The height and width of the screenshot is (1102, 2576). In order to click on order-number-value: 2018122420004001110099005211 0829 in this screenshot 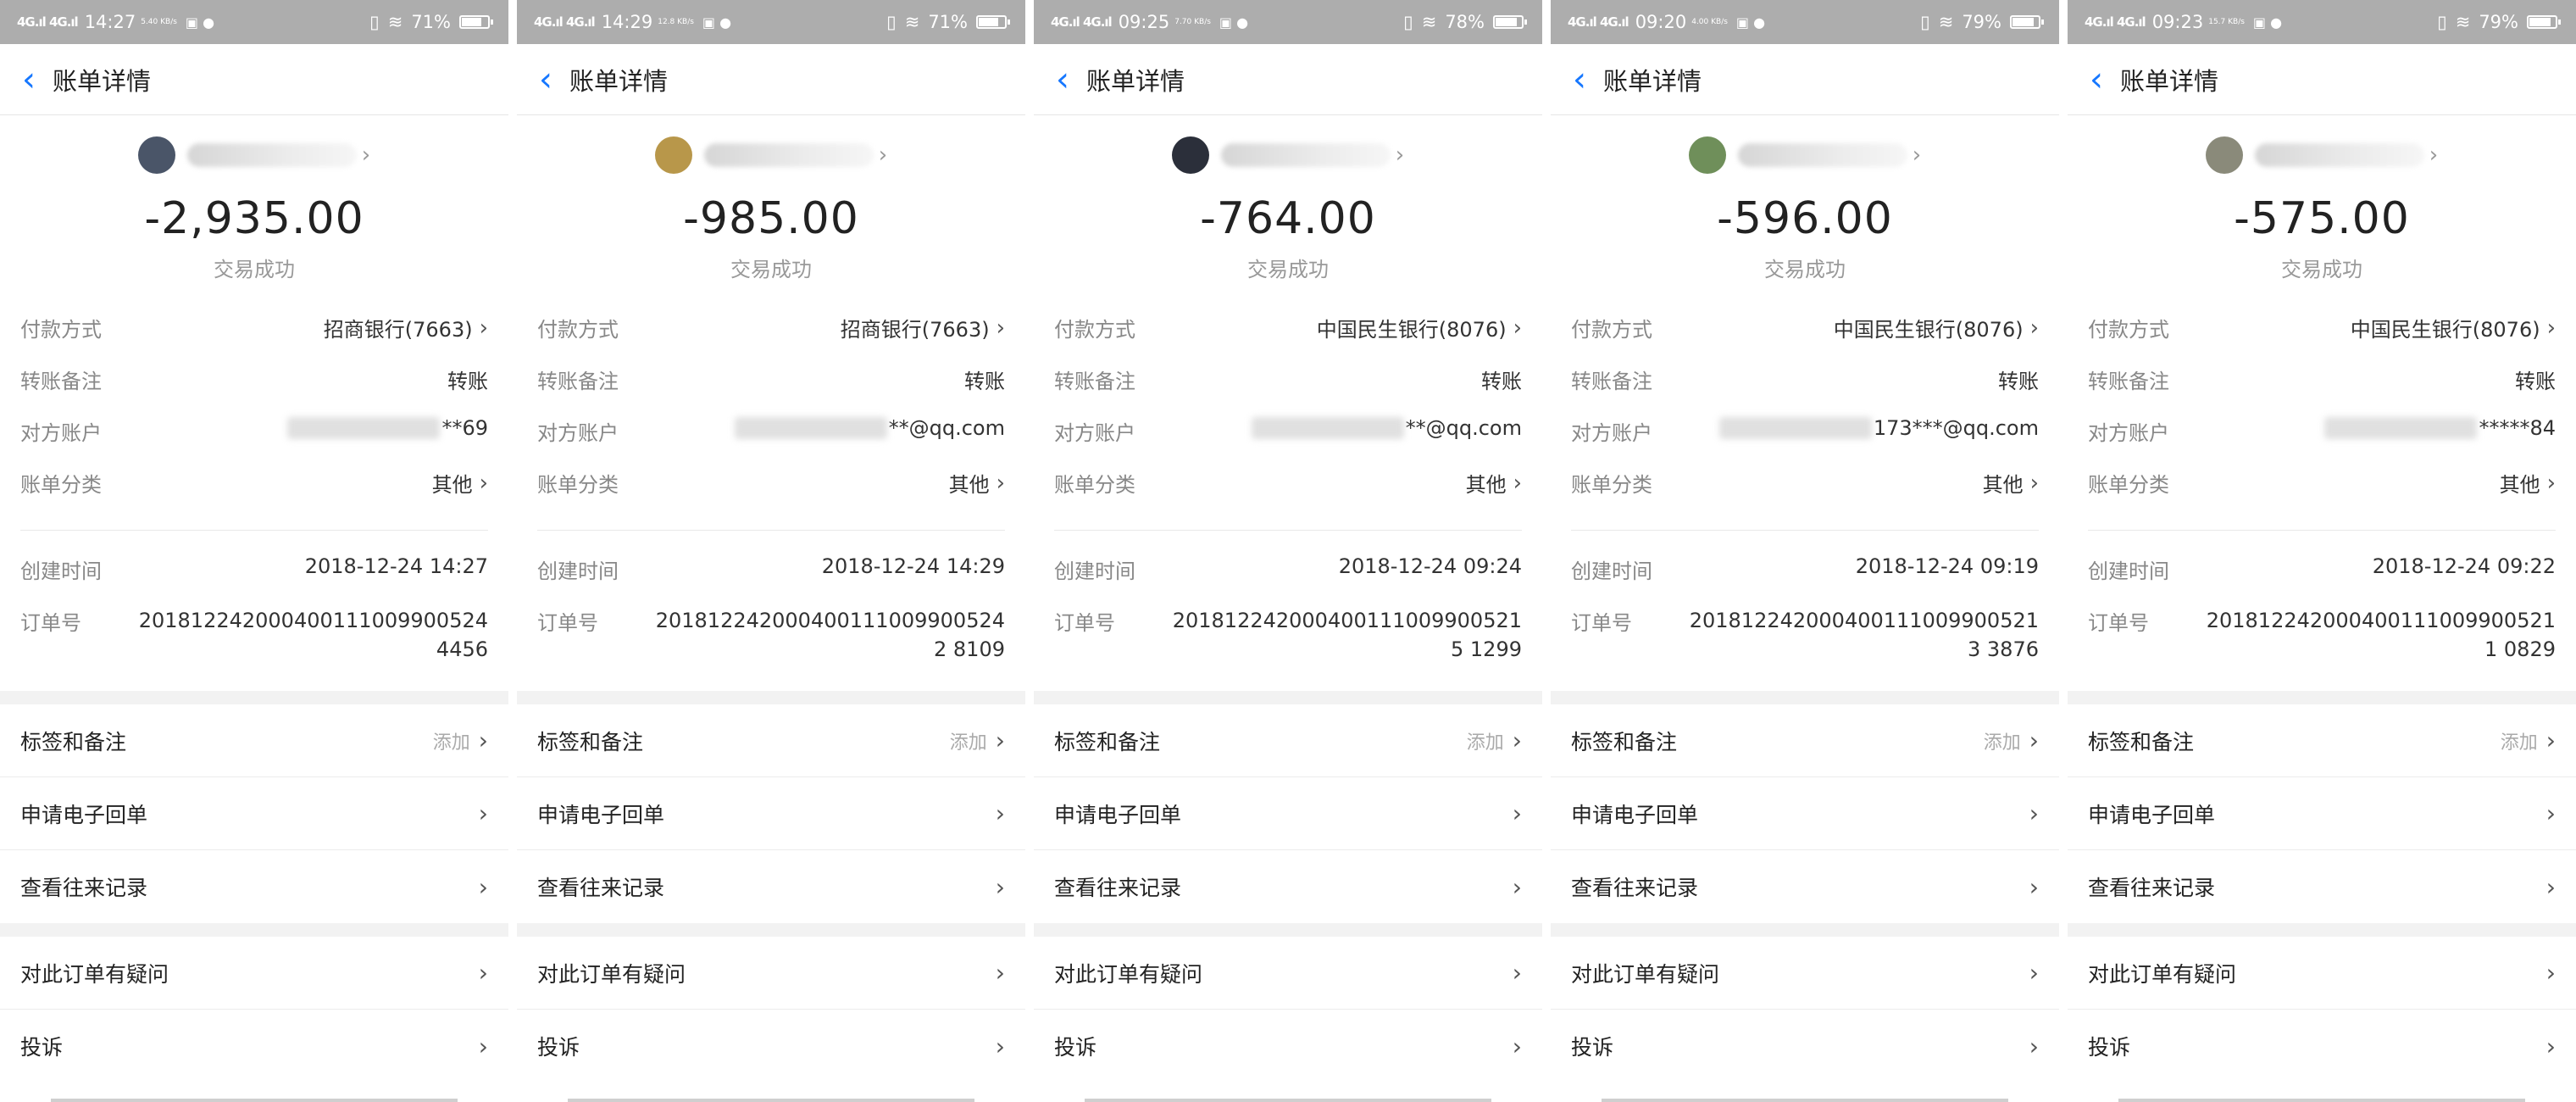, I will do `click(2381, 635)`.